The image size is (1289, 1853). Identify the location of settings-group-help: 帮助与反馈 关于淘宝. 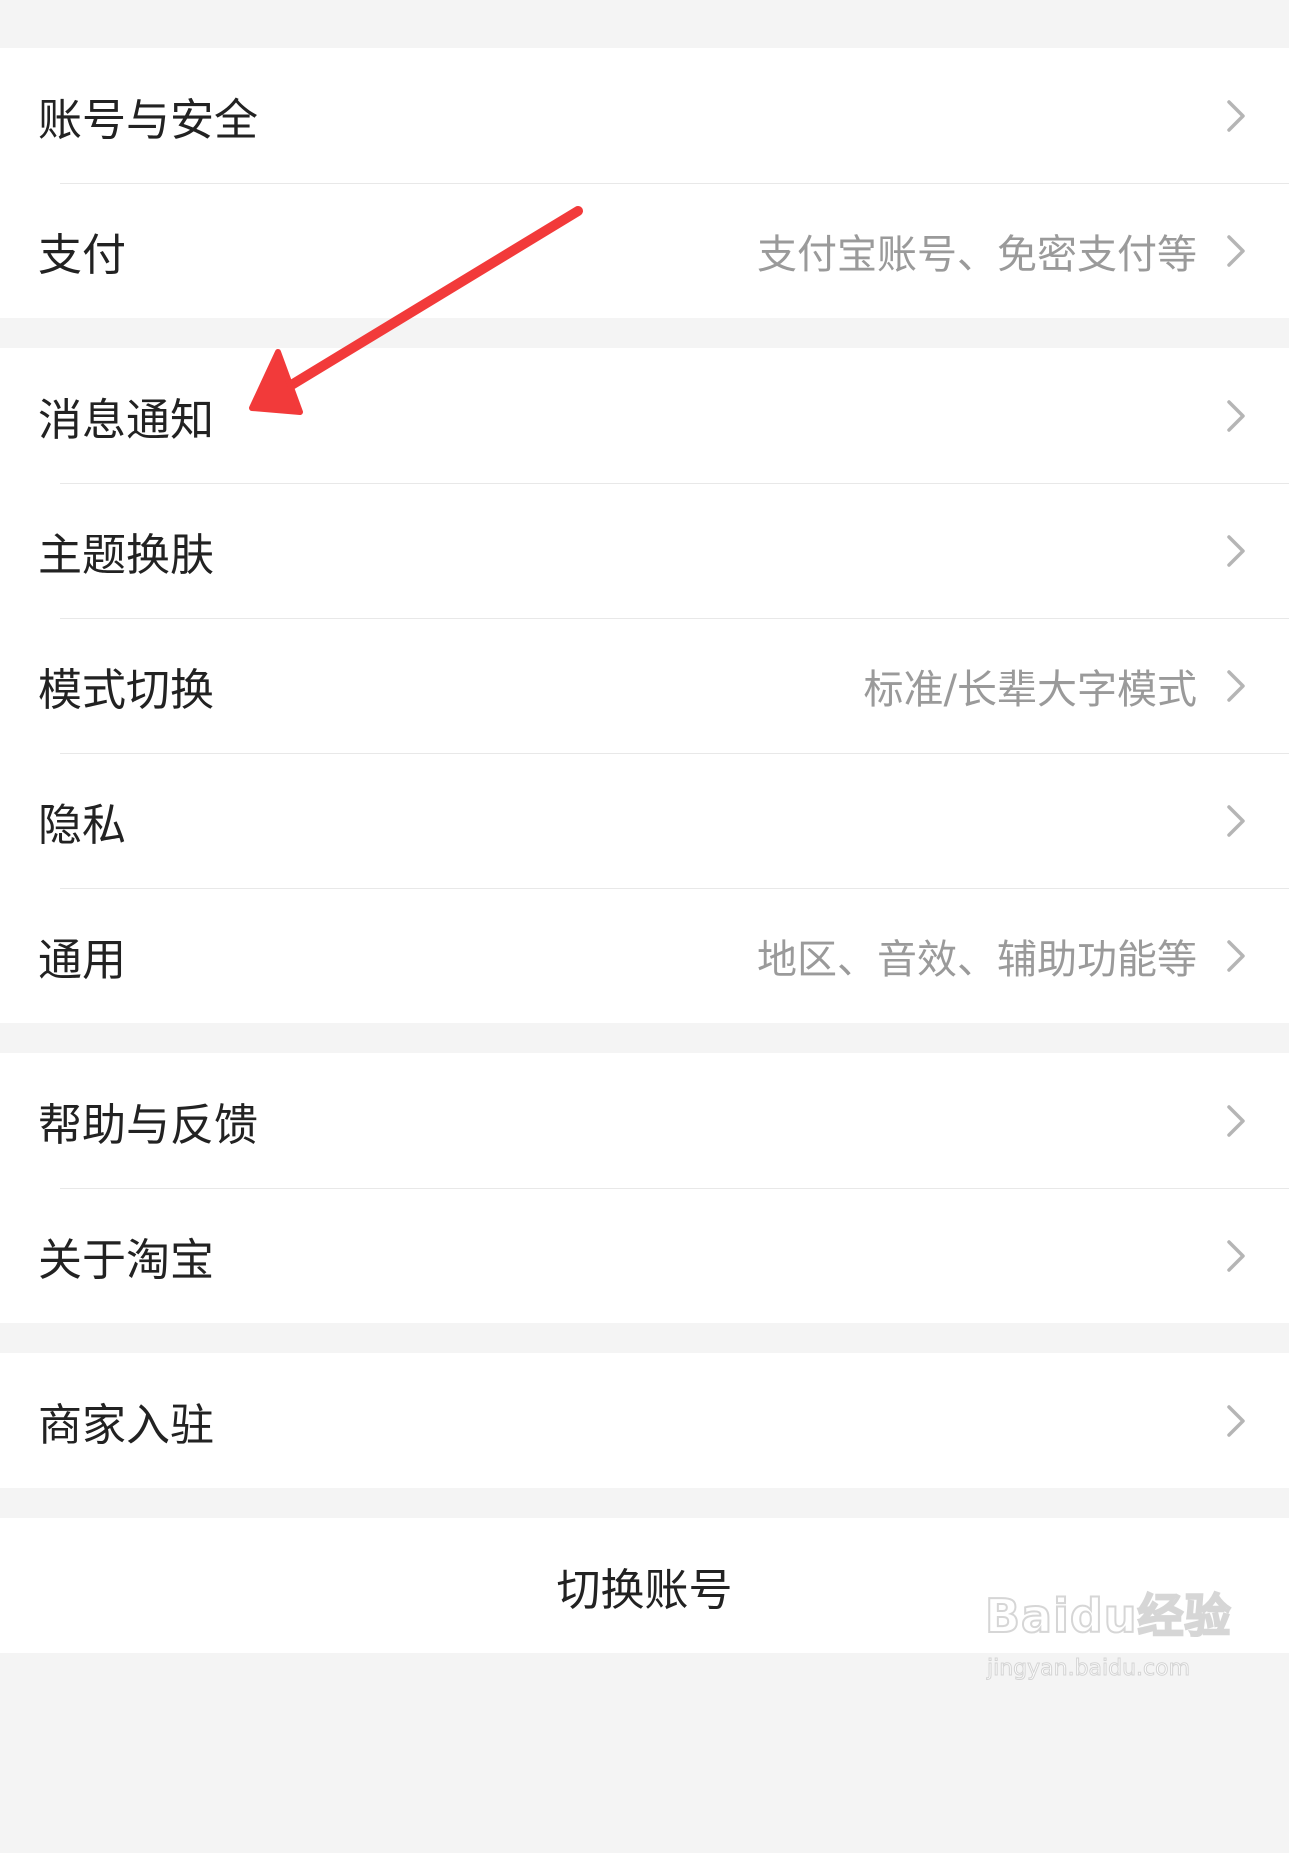
(644, 1188).